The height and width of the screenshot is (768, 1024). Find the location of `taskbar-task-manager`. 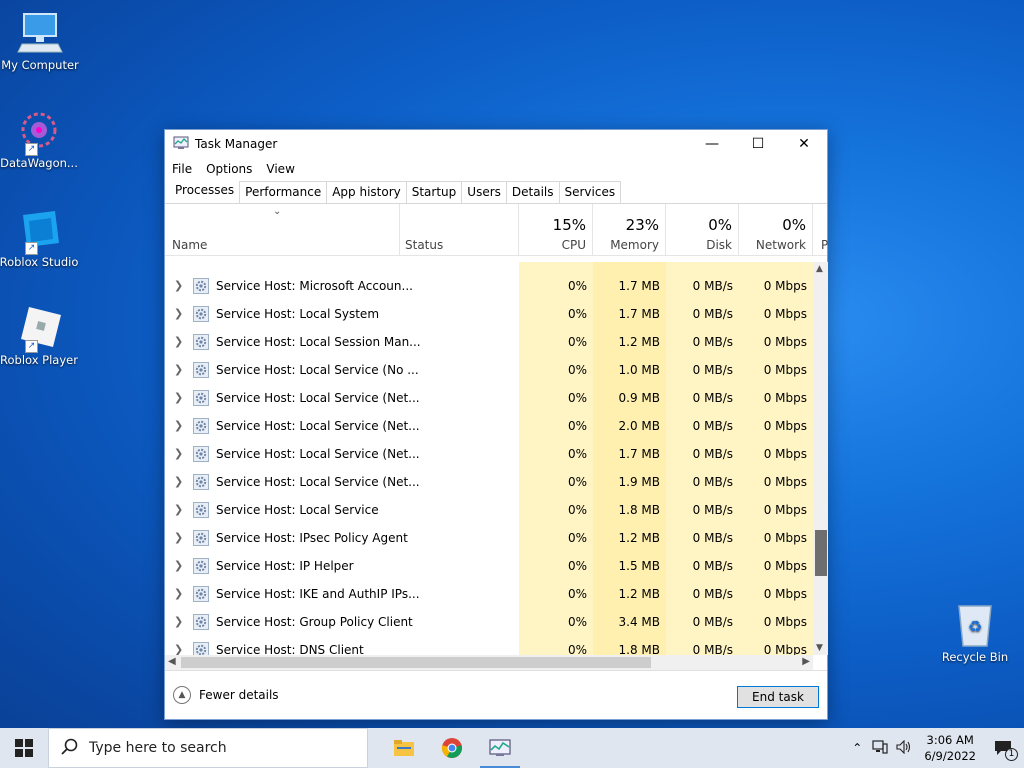

taskbar-task-manager is located at coordinates (500, 748).